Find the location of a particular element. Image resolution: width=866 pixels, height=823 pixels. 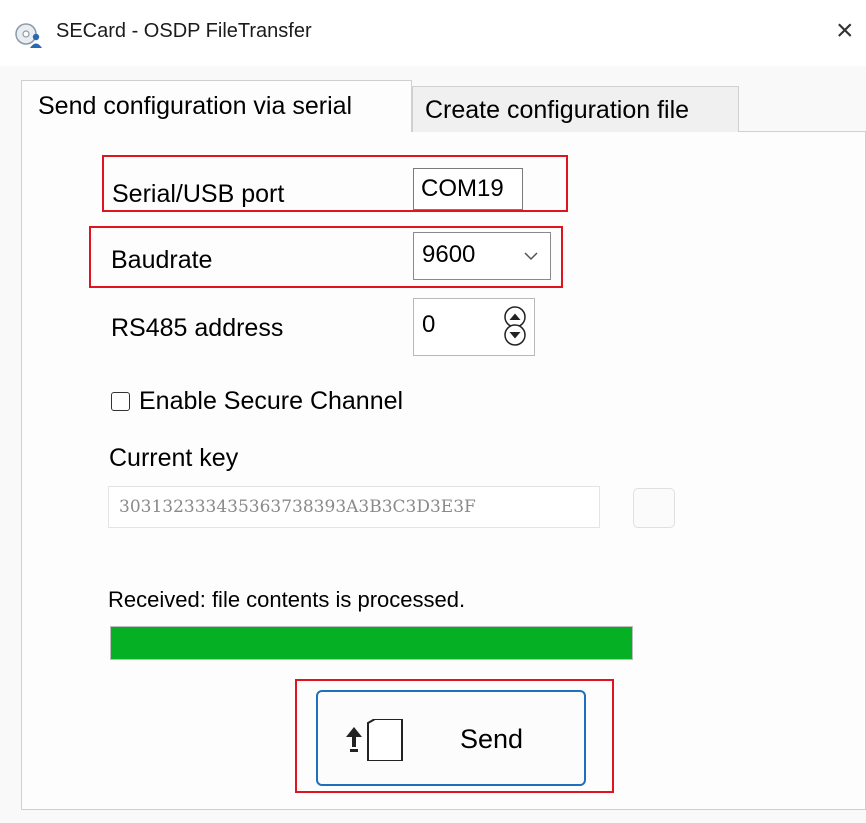

progress-bar is located at coordinates (371, 643).